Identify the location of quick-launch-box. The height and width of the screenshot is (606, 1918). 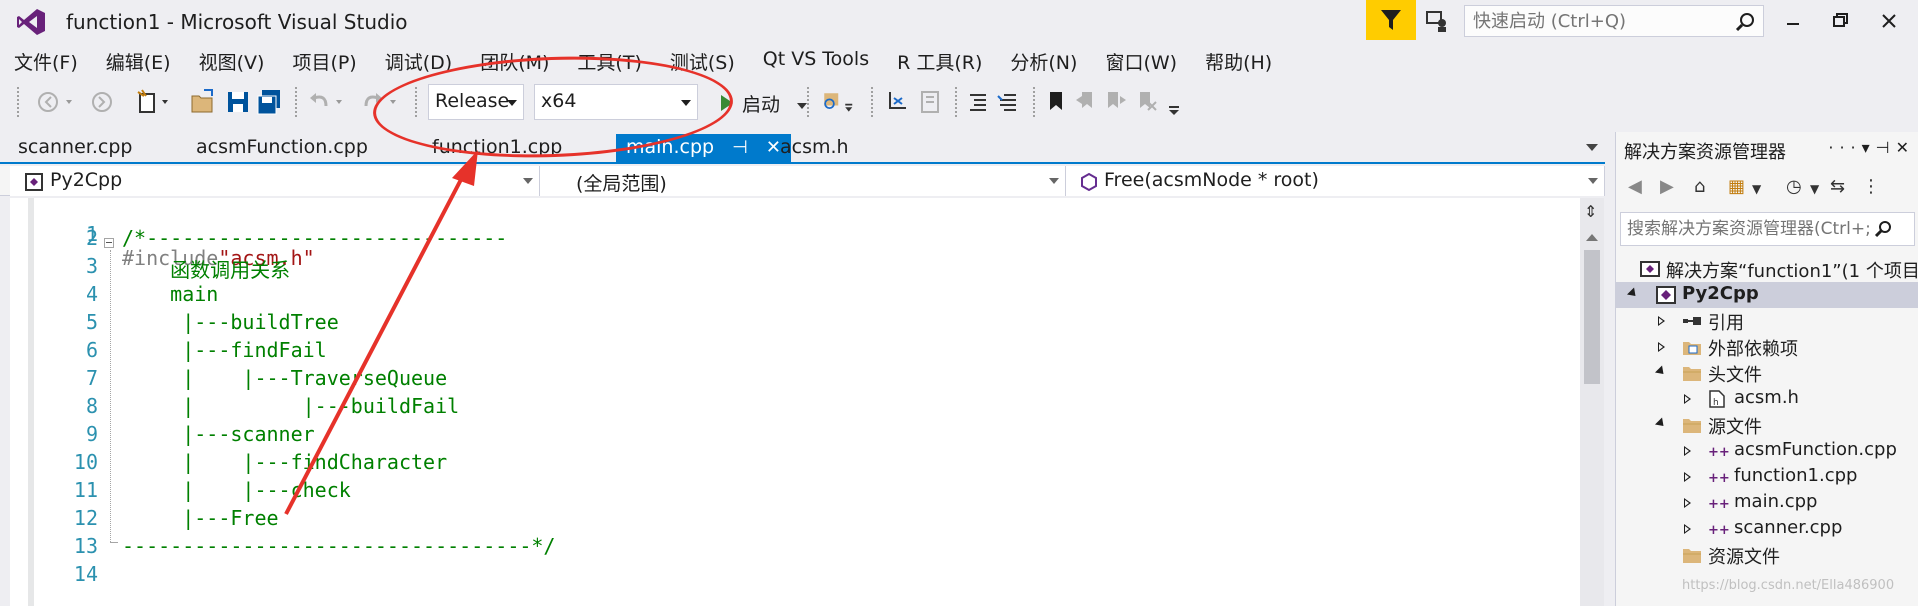
(1614, 21).